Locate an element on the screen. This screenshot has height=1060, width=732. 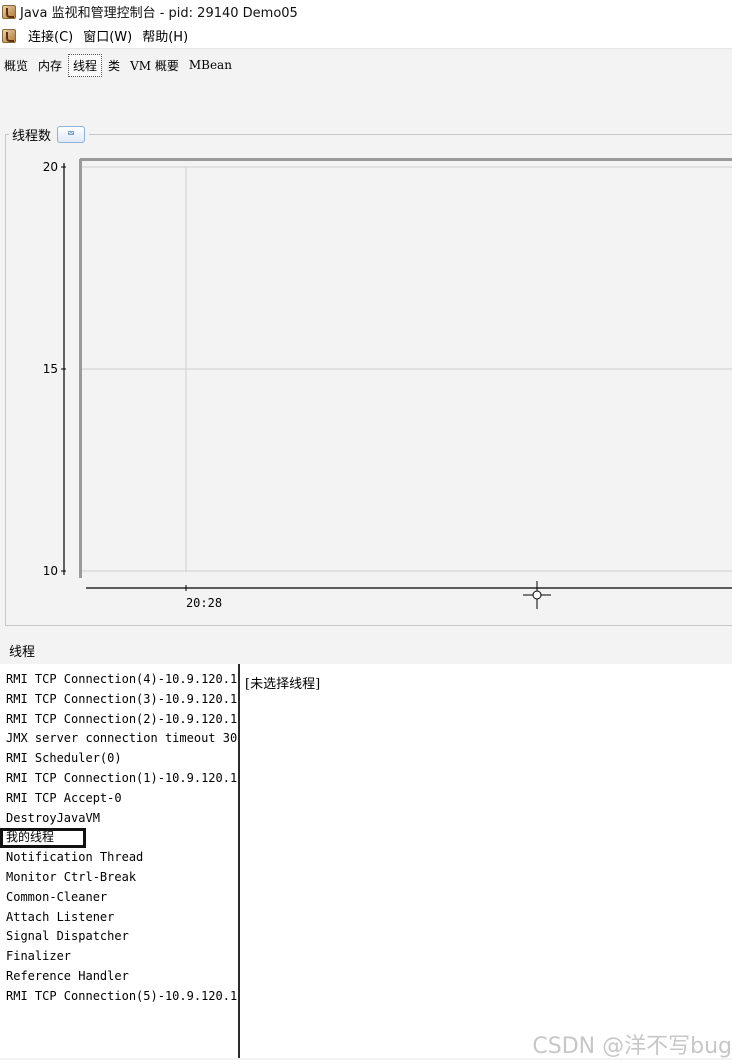
thread-list-item: Attach Listener is located at coordinates (119, 918).